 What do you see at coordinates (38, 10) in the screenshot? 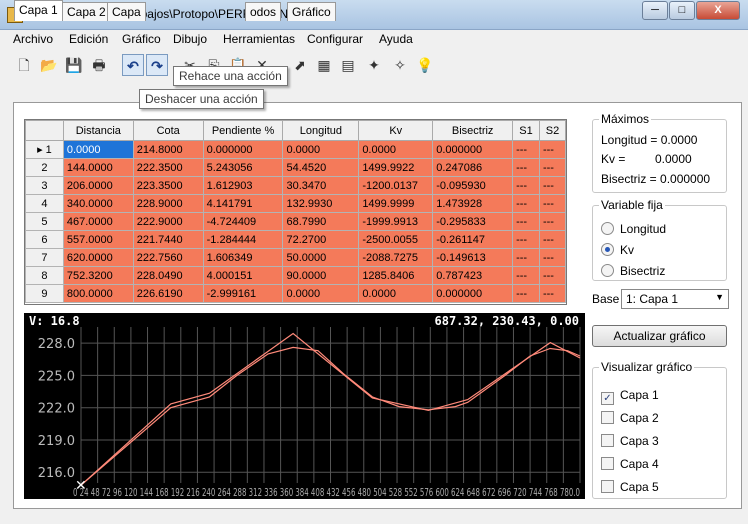
I see `tab-capa-1: Capa 1` at bounding box center [38, 10].